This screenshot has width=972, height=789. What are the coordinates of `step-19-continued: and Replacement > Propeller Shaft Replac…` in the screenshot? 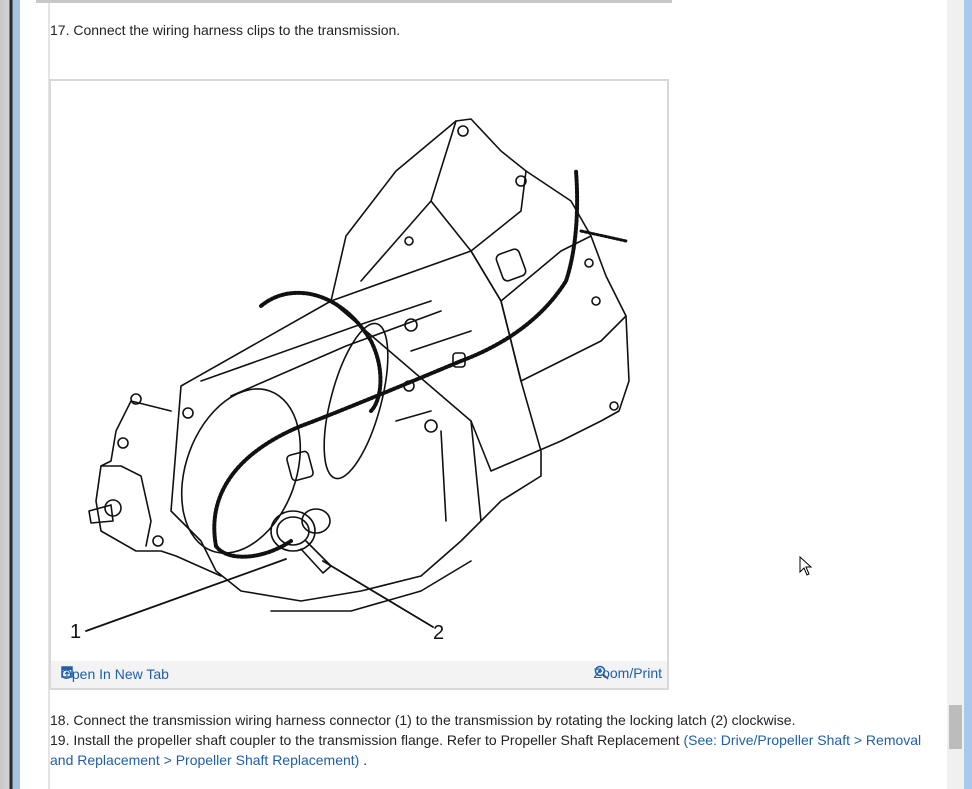 It's located at (208, 760).